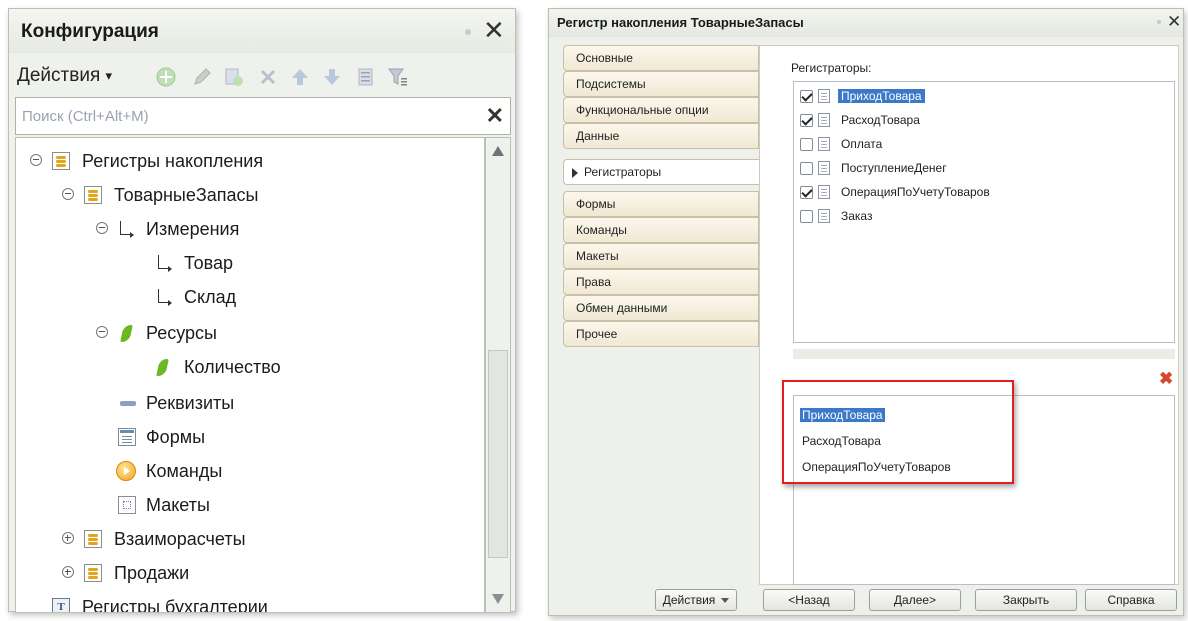 This screenshot has height=621, width=1188. I want to click on tab-data-exchange: Обмен данными, so click(661, 308).